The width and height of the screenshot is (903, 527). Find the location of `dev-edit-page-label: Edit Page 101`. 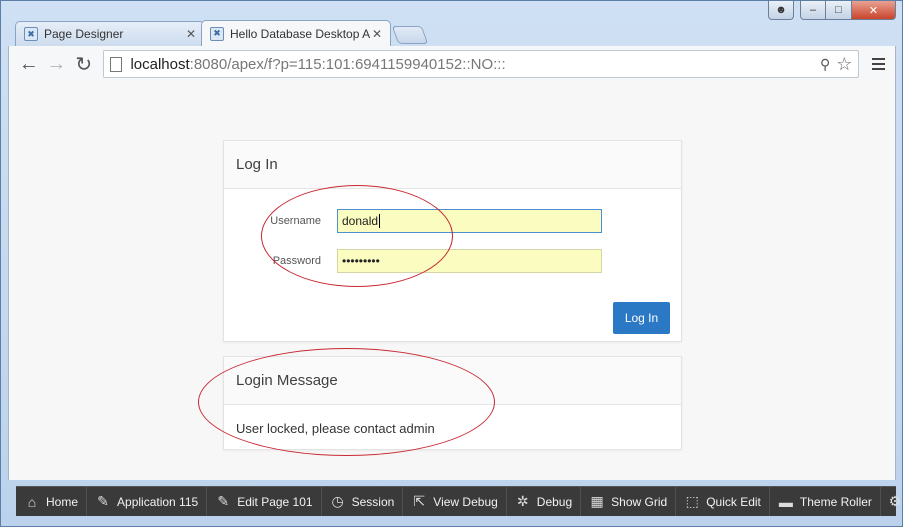

dev-edit-page-label: Edit Page 101 is located at coordinates (275, 501).